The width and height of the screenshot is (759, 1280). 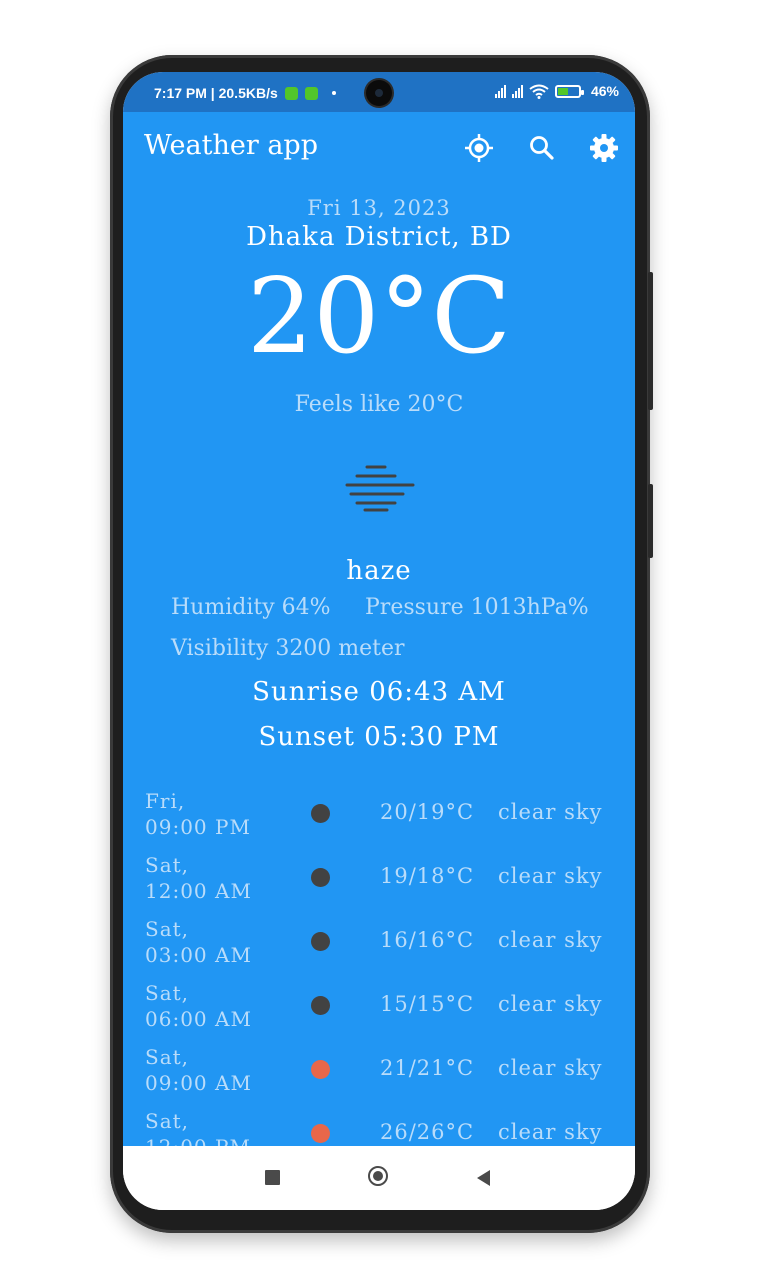 What do you see at coordinates (379, 237) in the screenshot?
I see `location-name: Dhaka District, BD` at bounding box center [379, 237].